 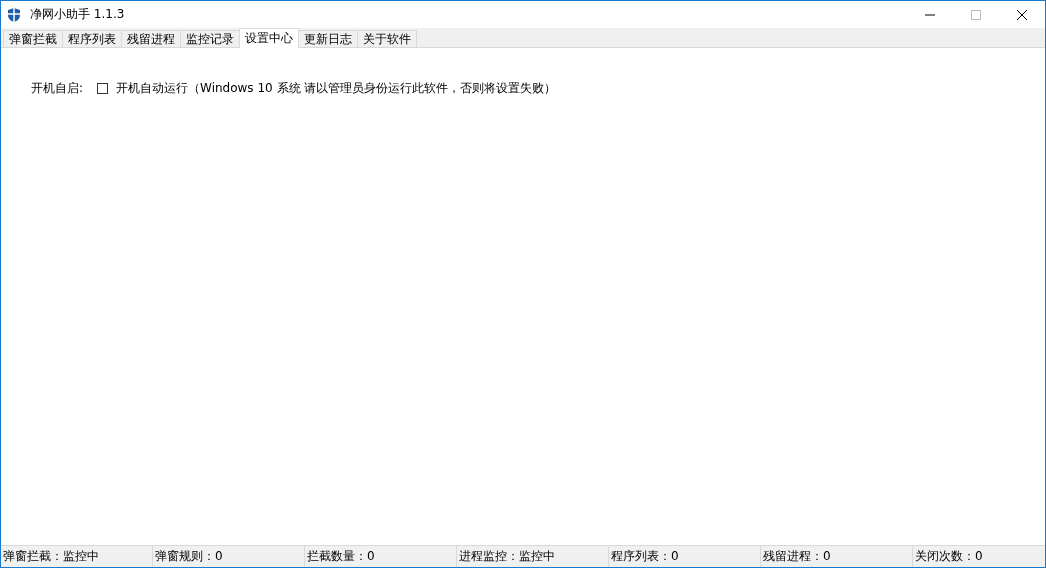 I want to click on setting-label: 开机自启:, so click(x=57, y=88).